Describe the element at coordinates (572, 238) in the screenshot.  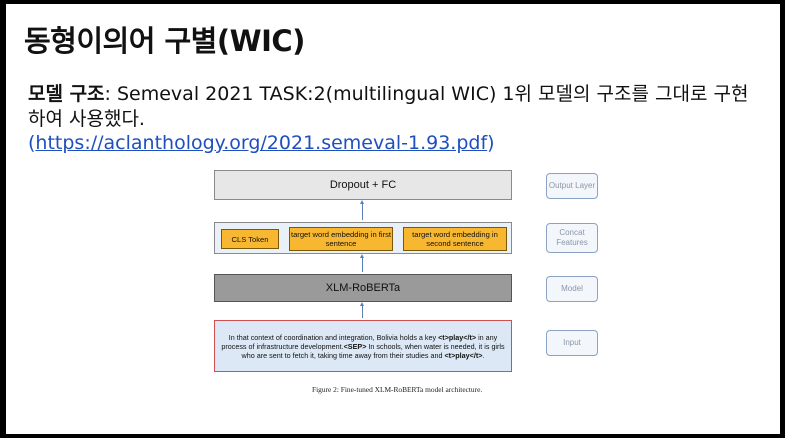
I see `side-label-concat-features: Concat Features` at that location.